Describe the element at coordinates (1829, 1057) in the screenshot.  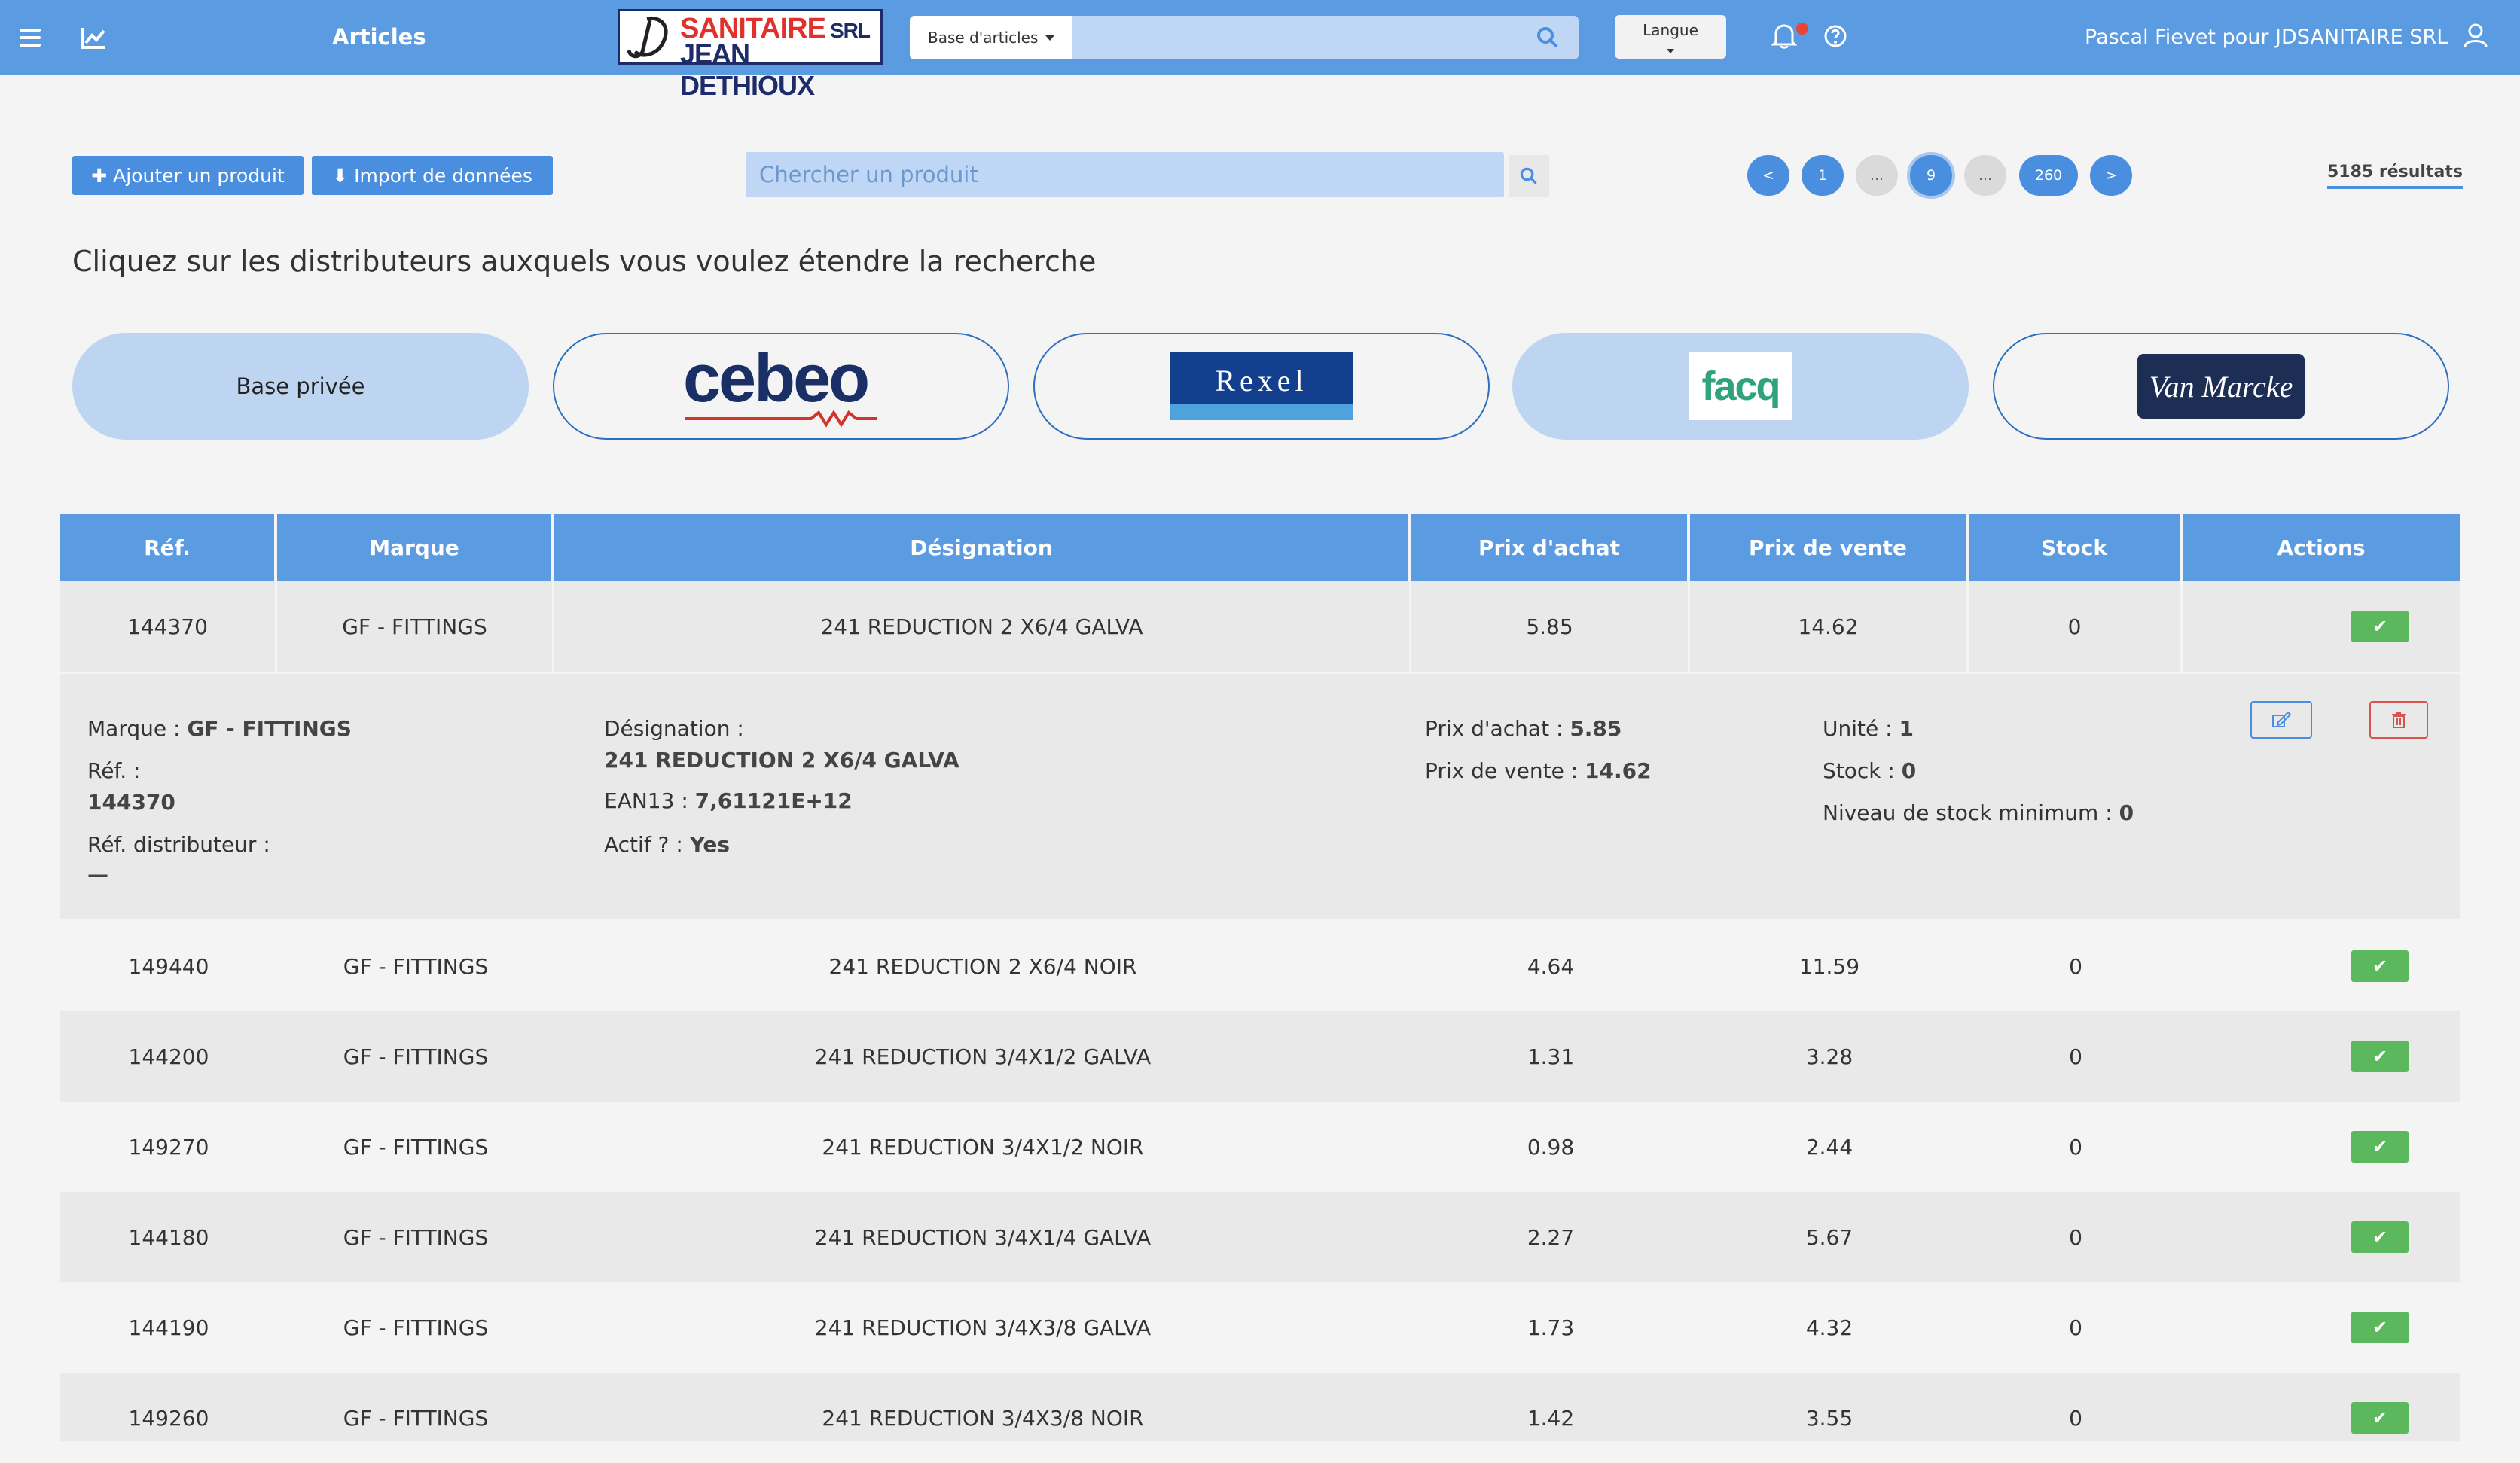
I see `cell-sale-price: 3.28` at that location.